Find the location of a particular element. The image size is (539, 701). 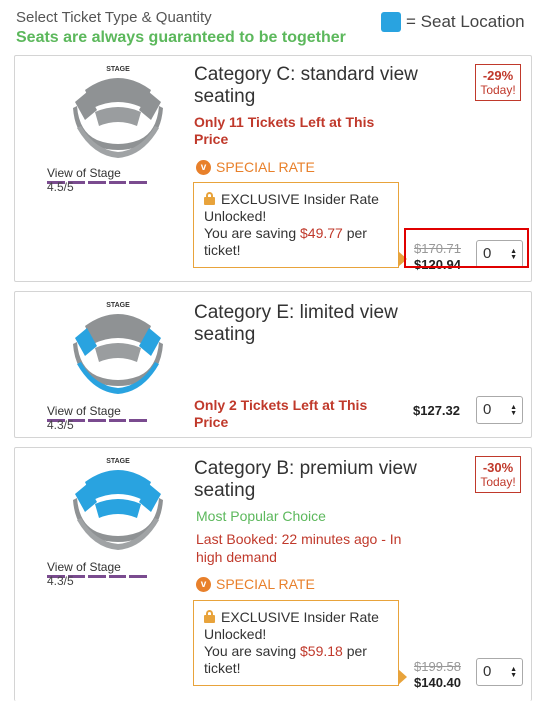

discount-percent: -30% is located at coordinates (498, 467).